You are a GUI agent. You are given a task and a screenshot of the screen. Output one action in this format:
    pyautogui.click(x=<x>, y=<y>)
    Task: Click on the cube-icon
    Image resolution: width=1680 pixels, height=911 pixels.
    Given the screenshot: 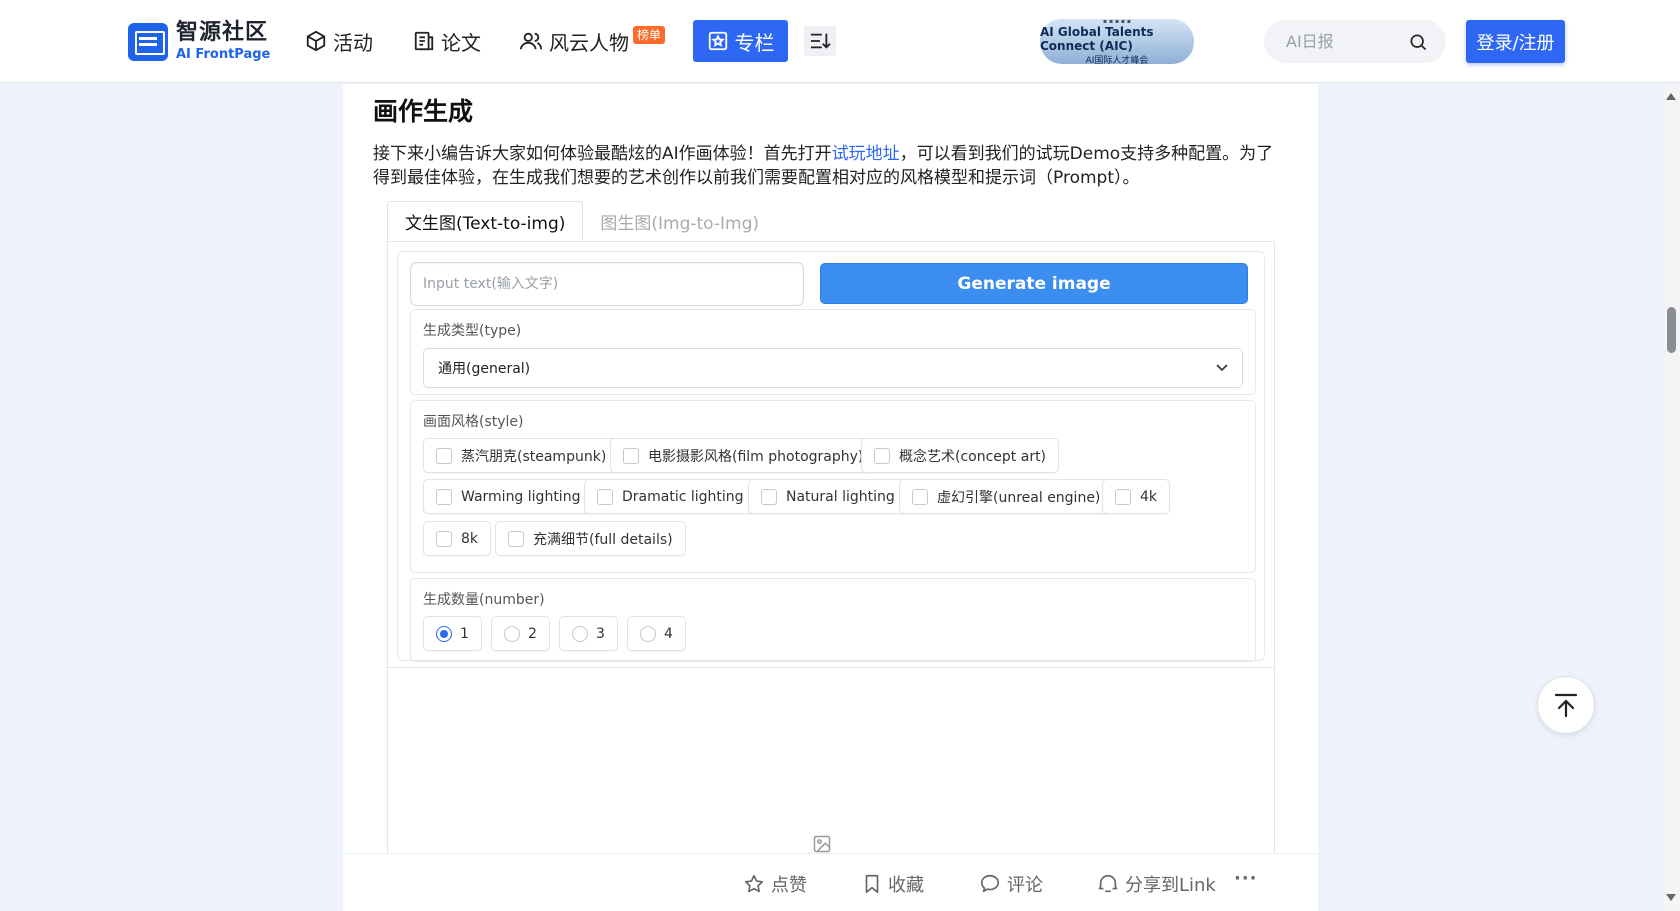 What is the action you would take?
    pyautogui.click(x=316, y=41)
    